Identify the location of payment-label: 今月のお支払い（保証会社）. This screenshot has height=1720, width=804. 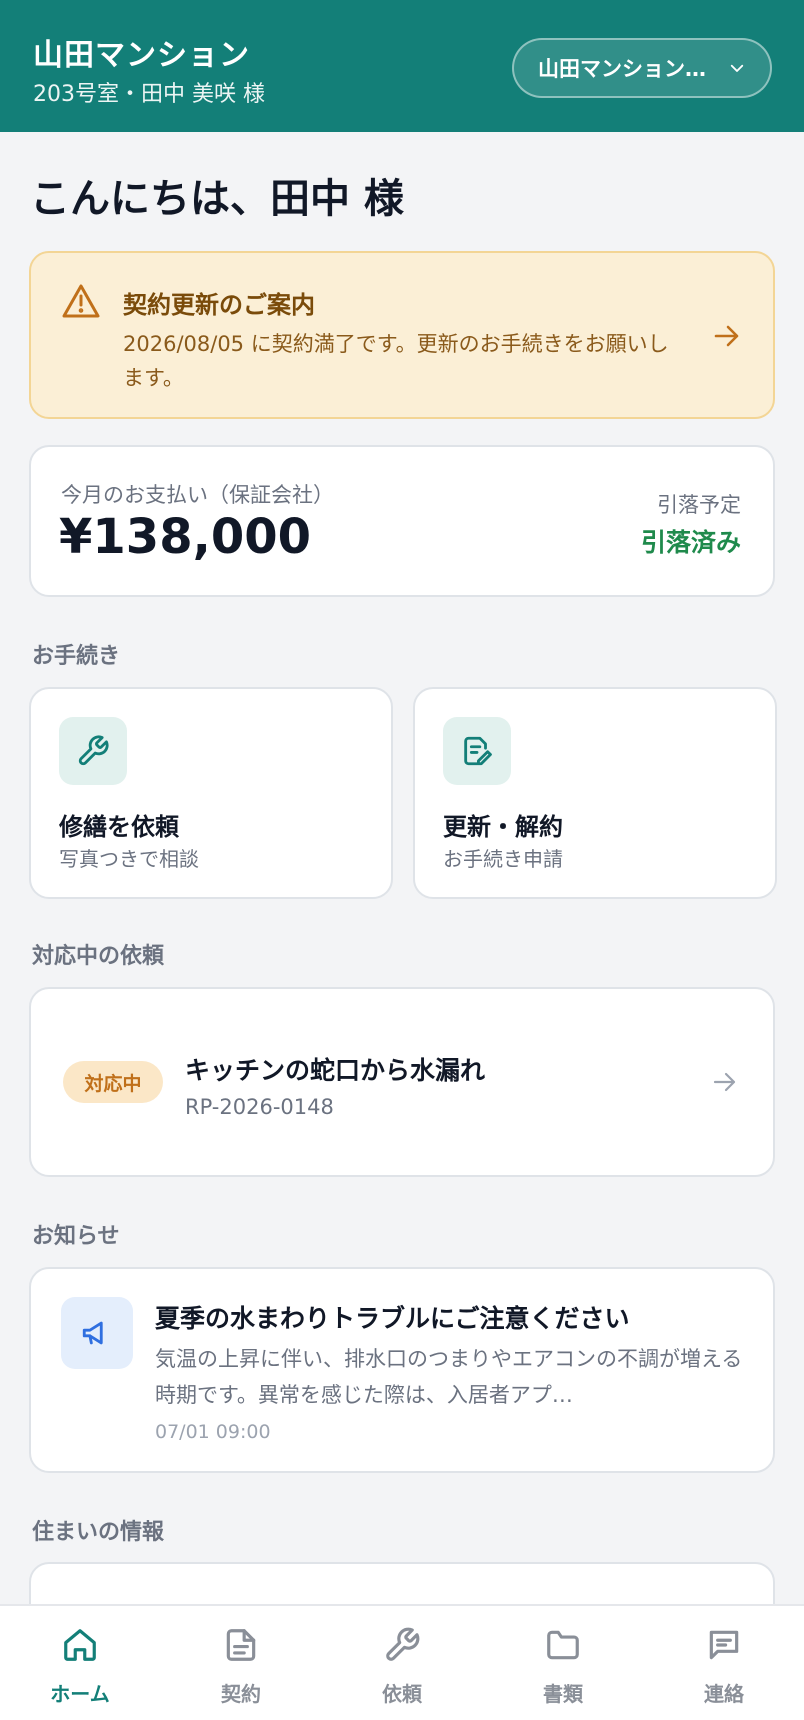
(197, 495).